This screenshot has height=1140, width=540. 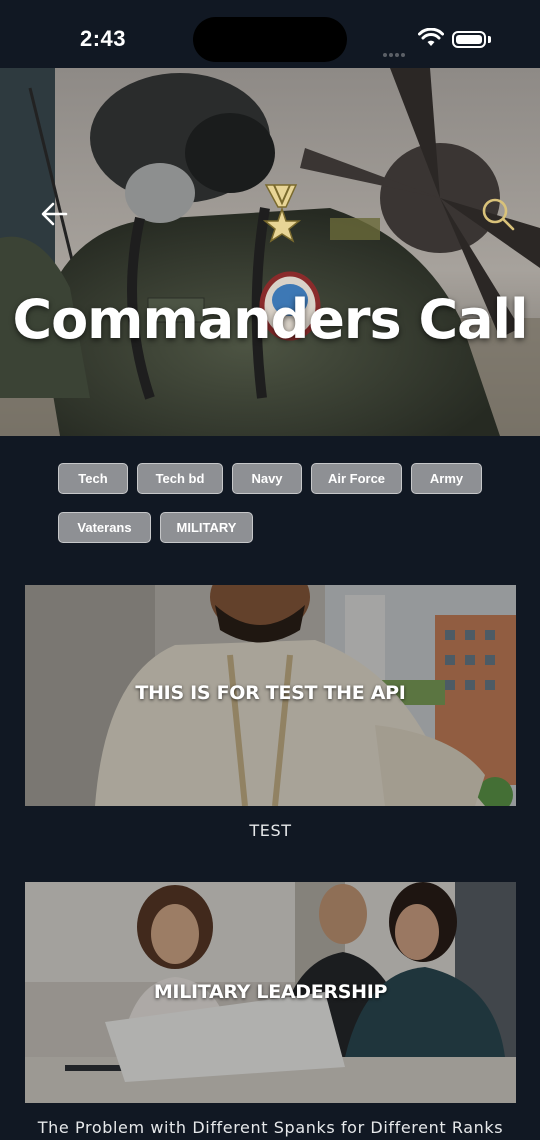 I want to click on chip-navy: Navy, so click(x=267, y=478).